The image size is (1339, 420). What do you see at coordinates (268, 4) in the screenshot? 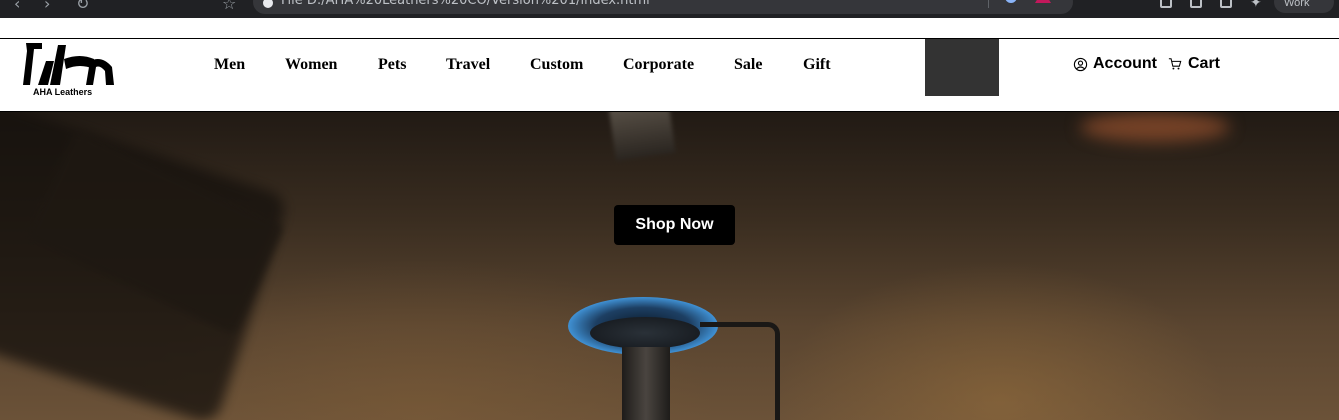
I see `site-info-icon` at bounding box center [268, 4].